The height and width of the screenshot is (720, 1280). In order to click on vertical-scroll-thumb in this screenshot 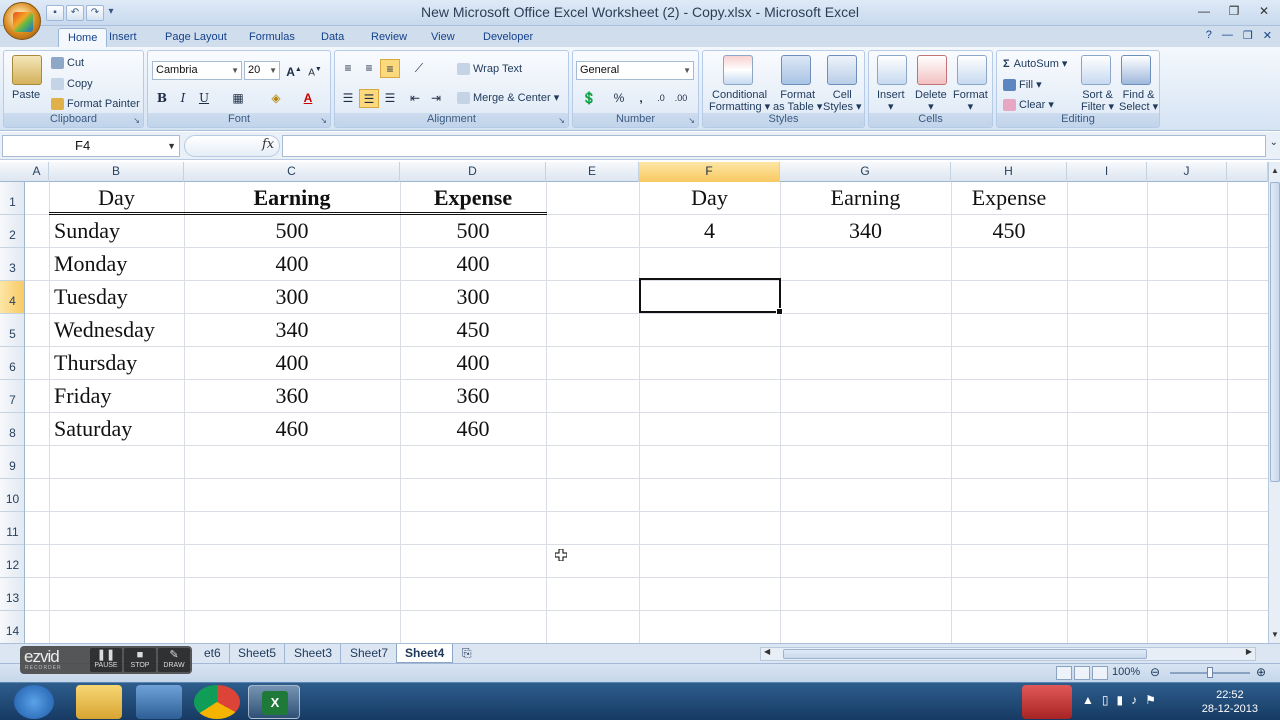, I will do `click(1275, 332)`.